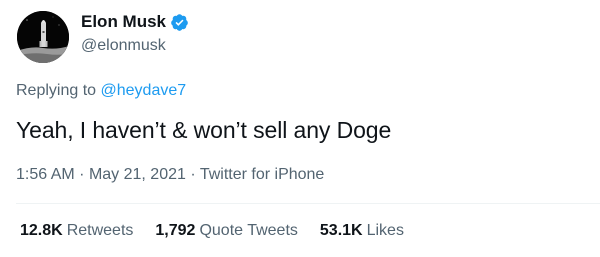 The image size is (600, 257). Describe the element at coordinates (45, 174) in the screenshot. I see `tweet-time: 1:56 AM` at that location.